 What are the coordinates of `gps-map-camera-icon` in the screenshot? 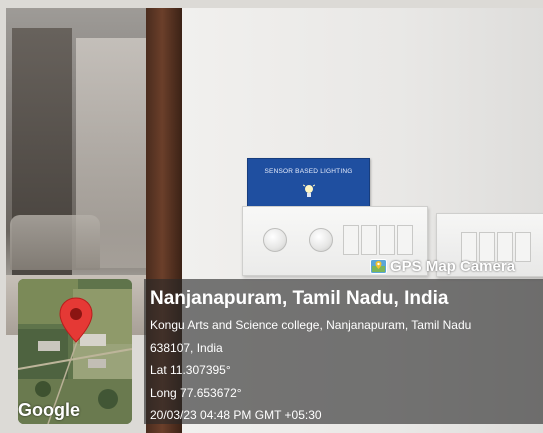 It's located at (378, 266).